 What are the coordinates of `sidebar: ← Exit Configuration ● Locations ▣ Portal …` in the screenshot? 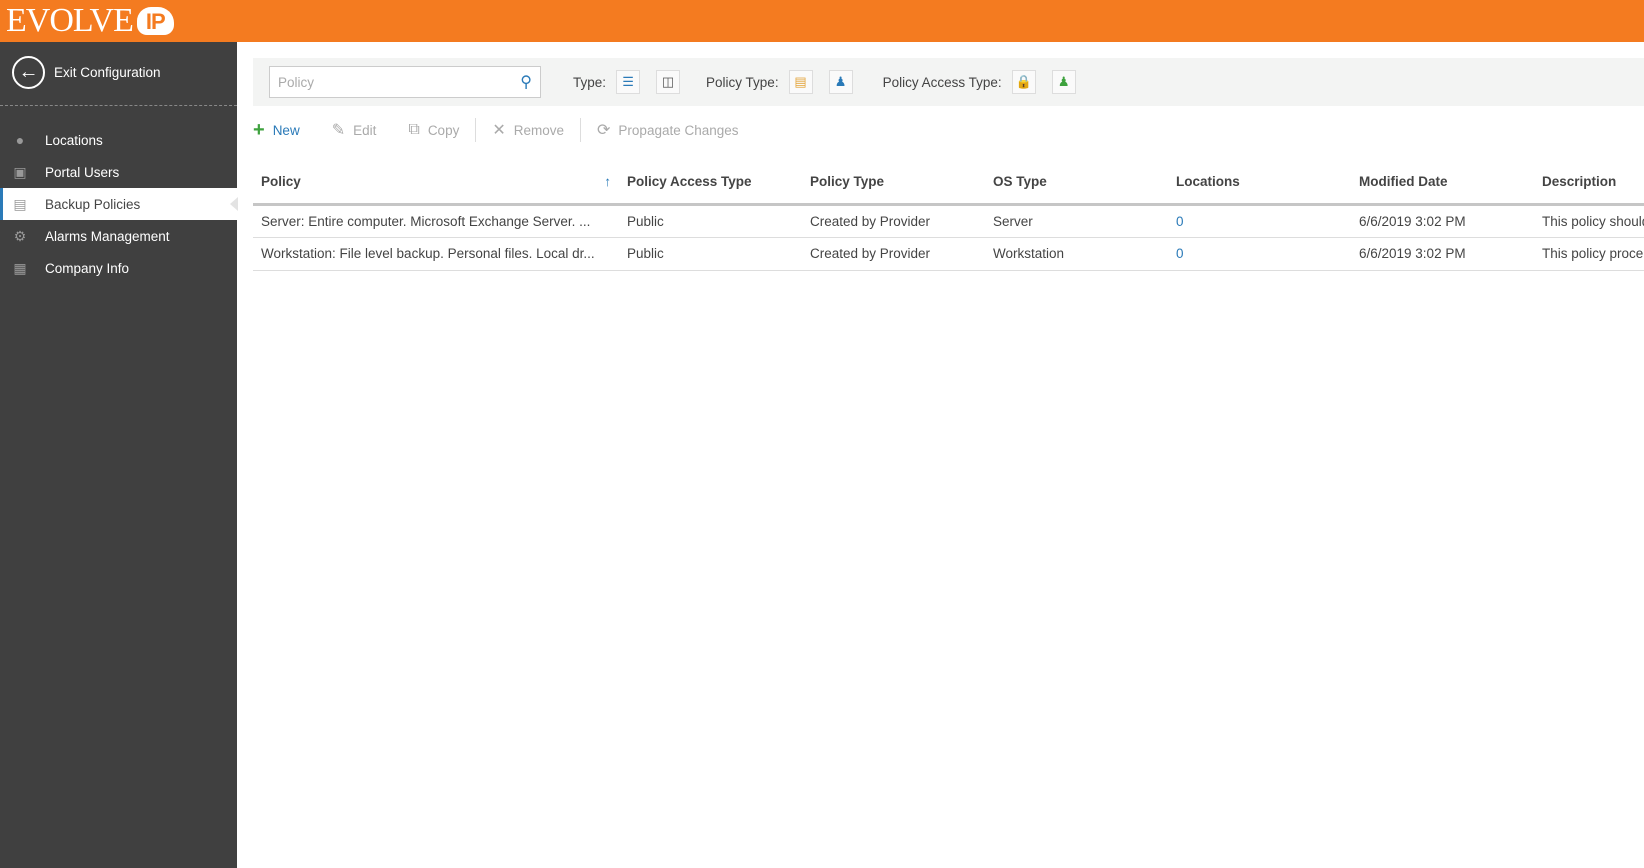 It's located at (119, 455).